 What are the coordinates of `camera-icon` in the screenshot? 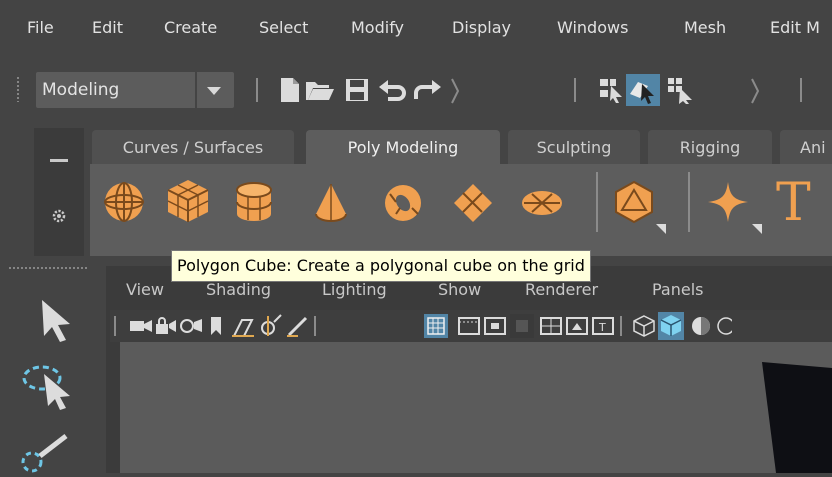 It's located at (141, 328).